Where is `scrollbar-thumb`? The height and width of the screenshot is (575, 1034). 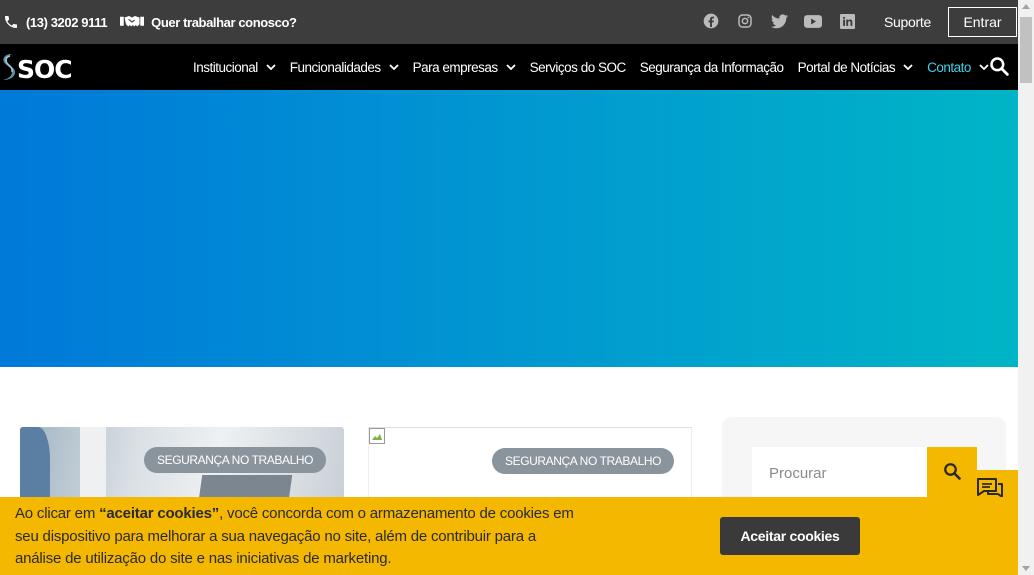
scrollbar-thumb is located at coordinates (1026, 50).